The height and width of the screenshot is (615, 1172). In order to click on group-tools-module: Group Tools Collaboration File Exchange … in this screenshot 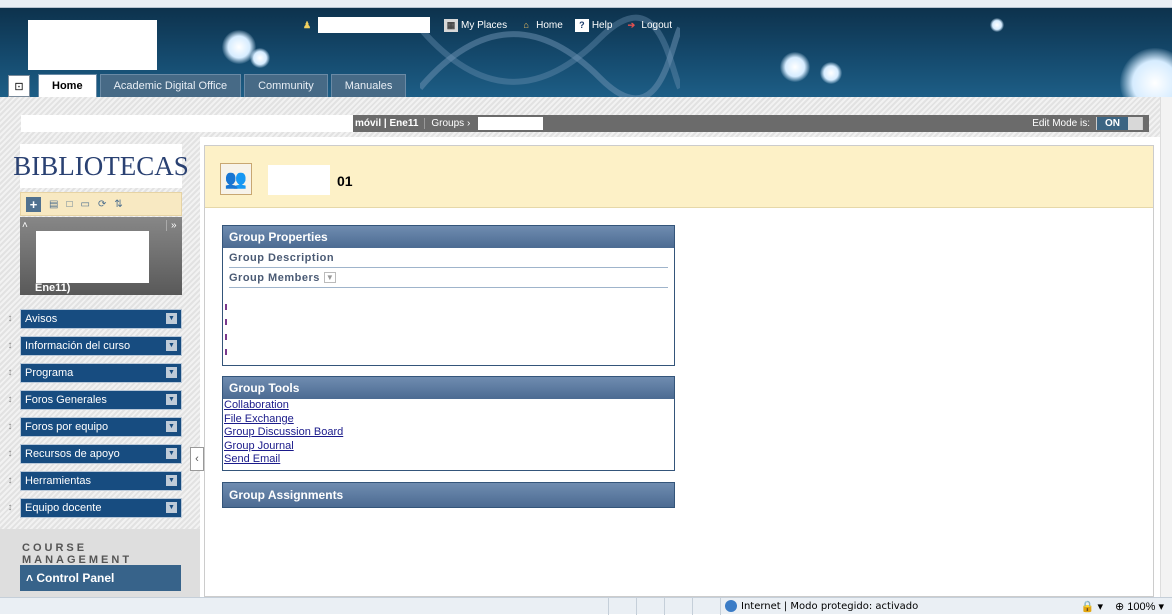, I will do `click(448, 423)`.